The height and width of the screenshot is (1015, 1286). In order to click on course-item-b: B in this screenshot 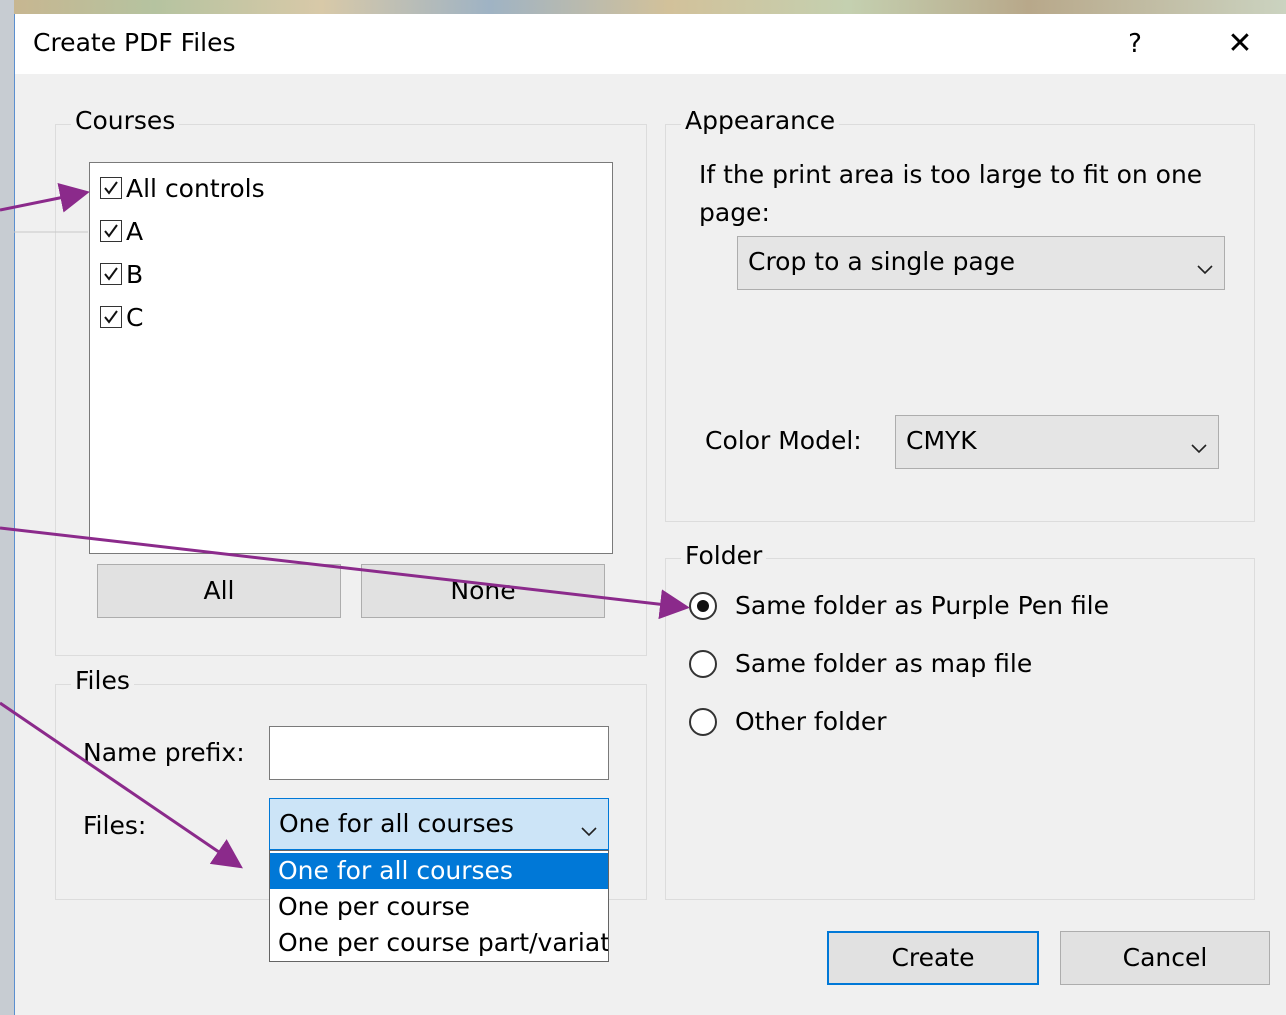, I will do `click(121, 274)`.